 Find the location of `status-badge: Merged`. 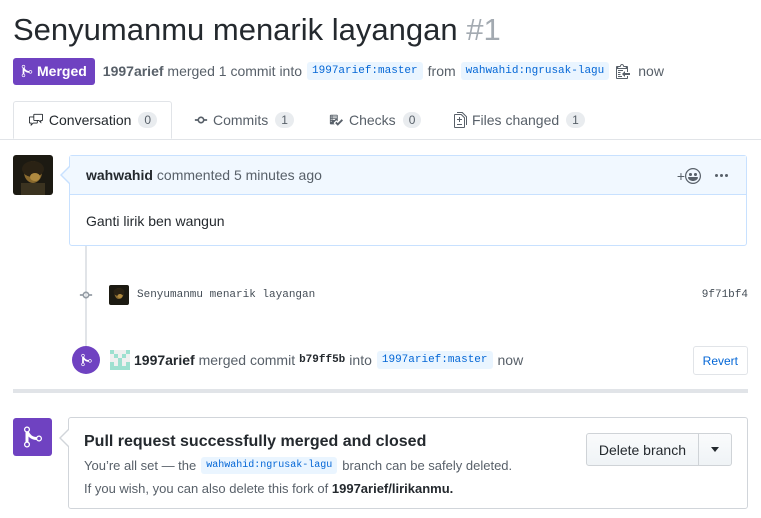

status-badge: Merged is located at coordinates (54, 71).